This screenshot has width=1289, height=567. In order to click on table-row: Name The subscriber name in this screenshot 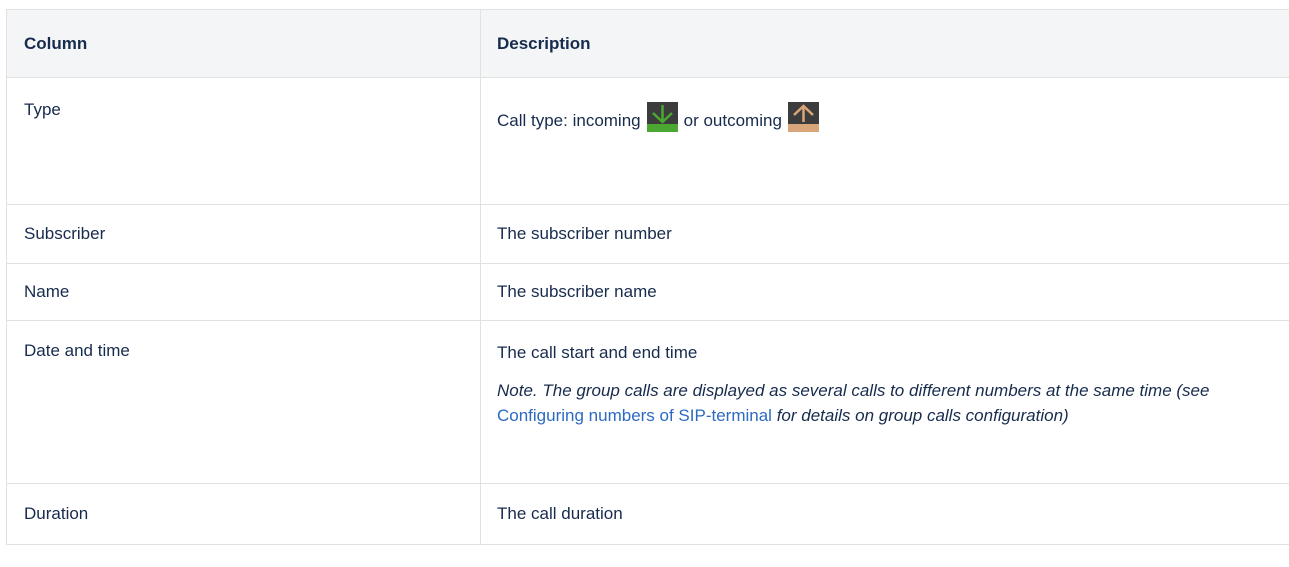, I will do `click(647, 292)`.